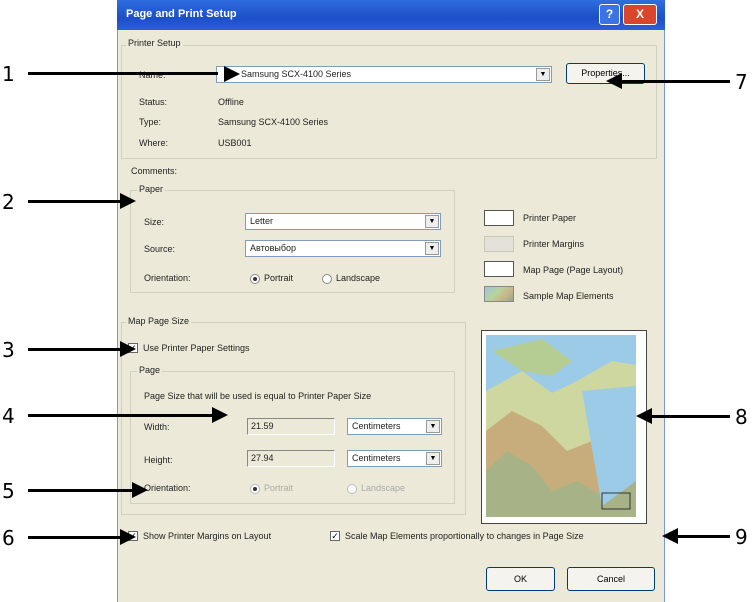 This screenshot has height=602, width=755. I want to click on callout-number-2: 2, so click(8, 202).